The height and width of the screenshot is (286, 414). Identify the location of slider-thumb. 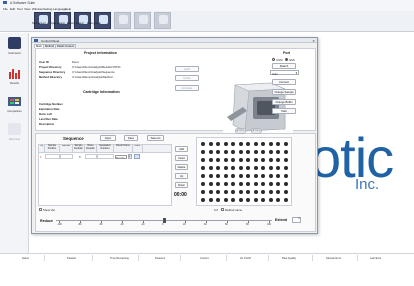
(164, 220).